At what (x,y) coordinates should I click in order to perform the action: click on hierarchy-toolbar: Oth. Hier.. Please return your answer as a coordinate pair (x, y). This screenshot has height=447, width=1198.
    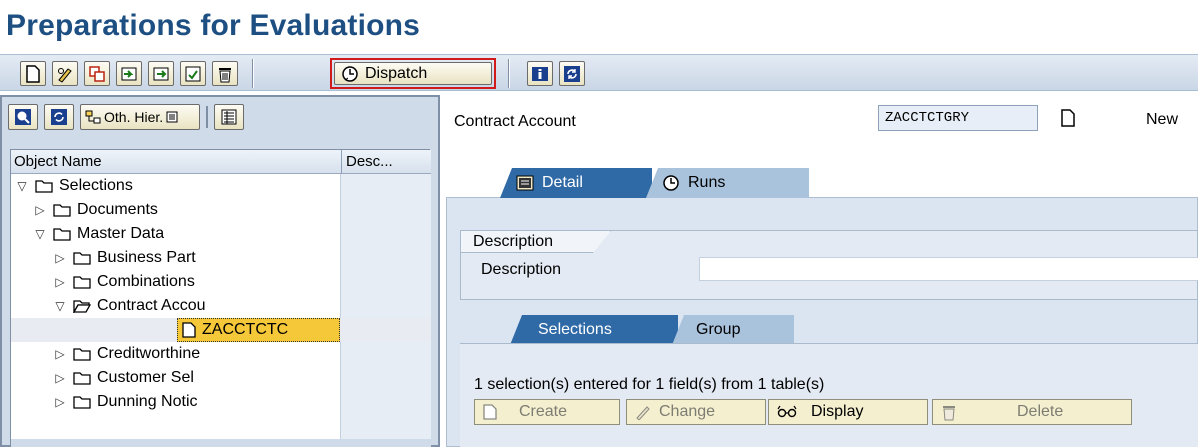
    Looking at the image, I should click on (220, 120).